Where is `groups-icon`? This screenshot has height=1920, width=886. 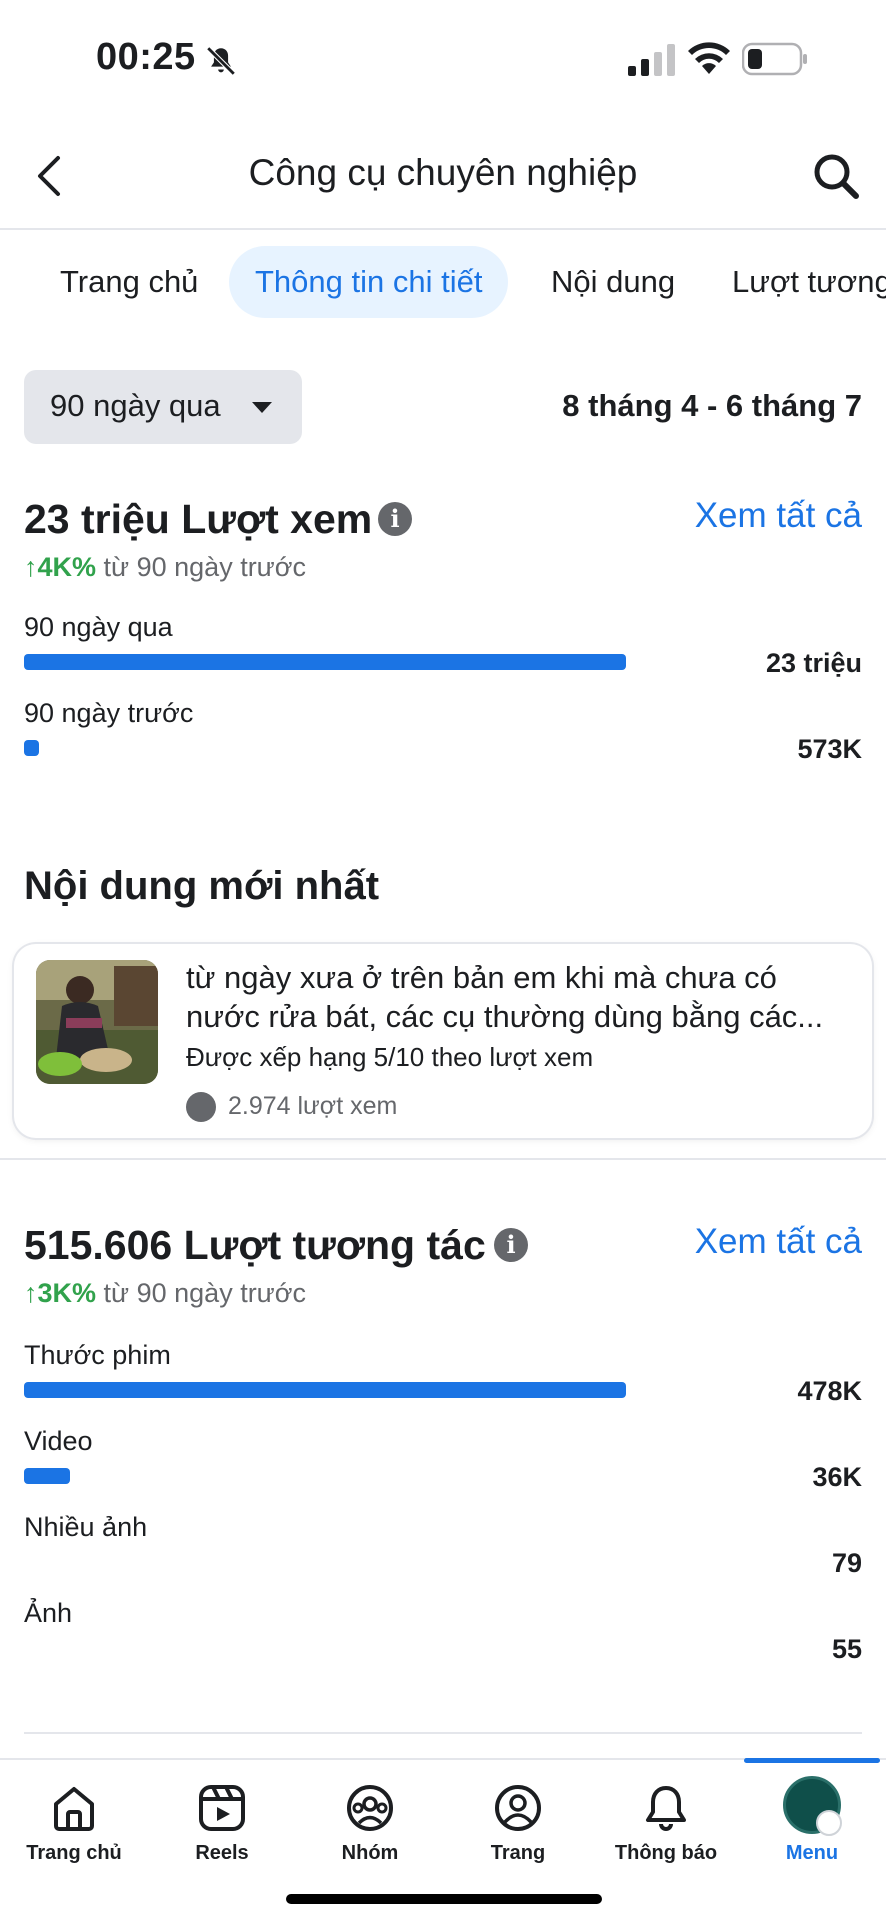 groups-icon is located at coordinates (370, 1808).